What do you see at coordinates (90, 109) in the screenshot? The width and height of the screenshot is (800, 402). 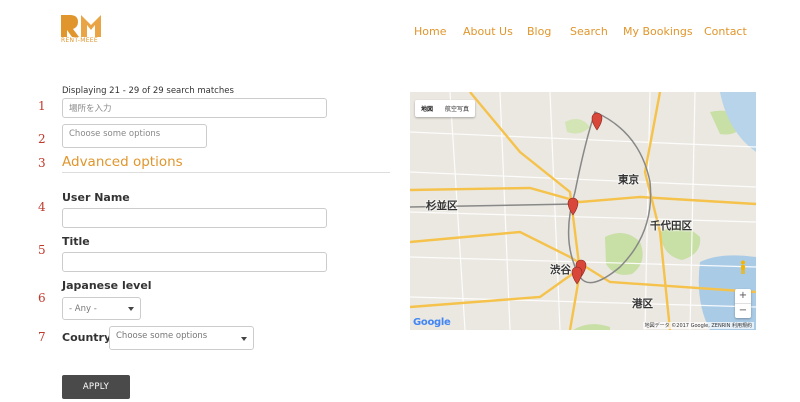 I see `location-placeholder: 場所を入力` at bounding box center [90, 109].